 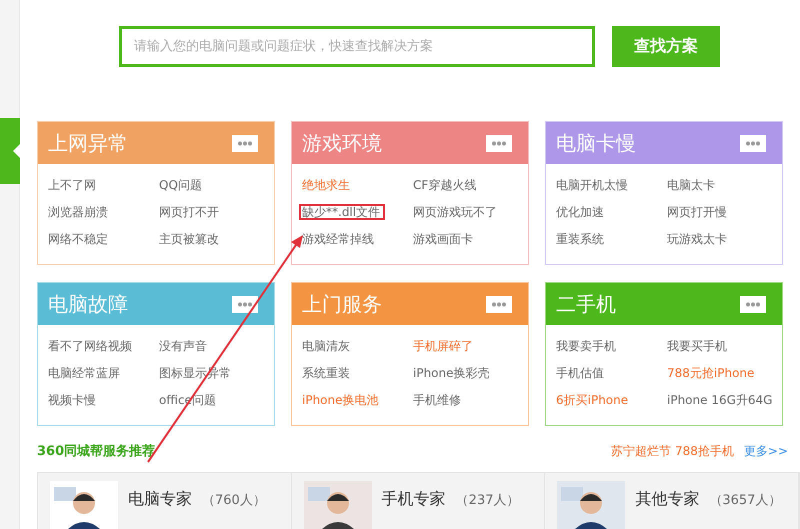 I want to click on expert-count: （237人）, so click(x=488, y=501).